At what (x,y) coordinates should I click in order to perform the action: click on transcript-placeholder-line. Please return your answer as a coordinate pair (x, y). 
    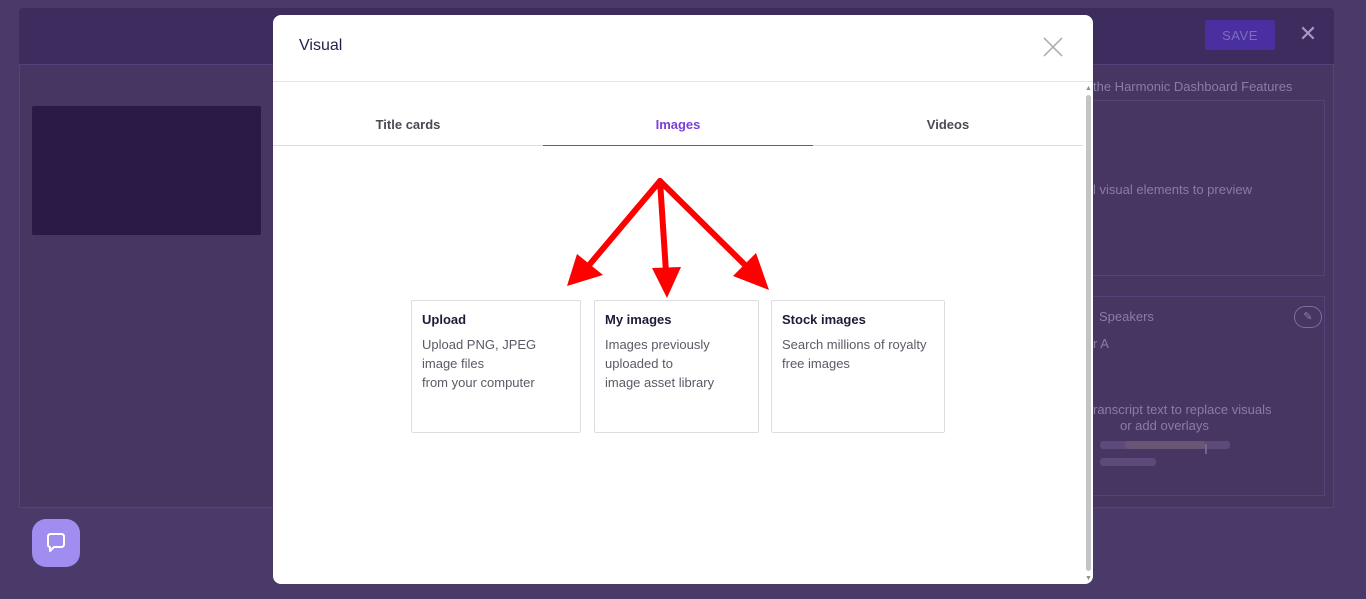
    Looking at the image, I should click on (1128, 462).